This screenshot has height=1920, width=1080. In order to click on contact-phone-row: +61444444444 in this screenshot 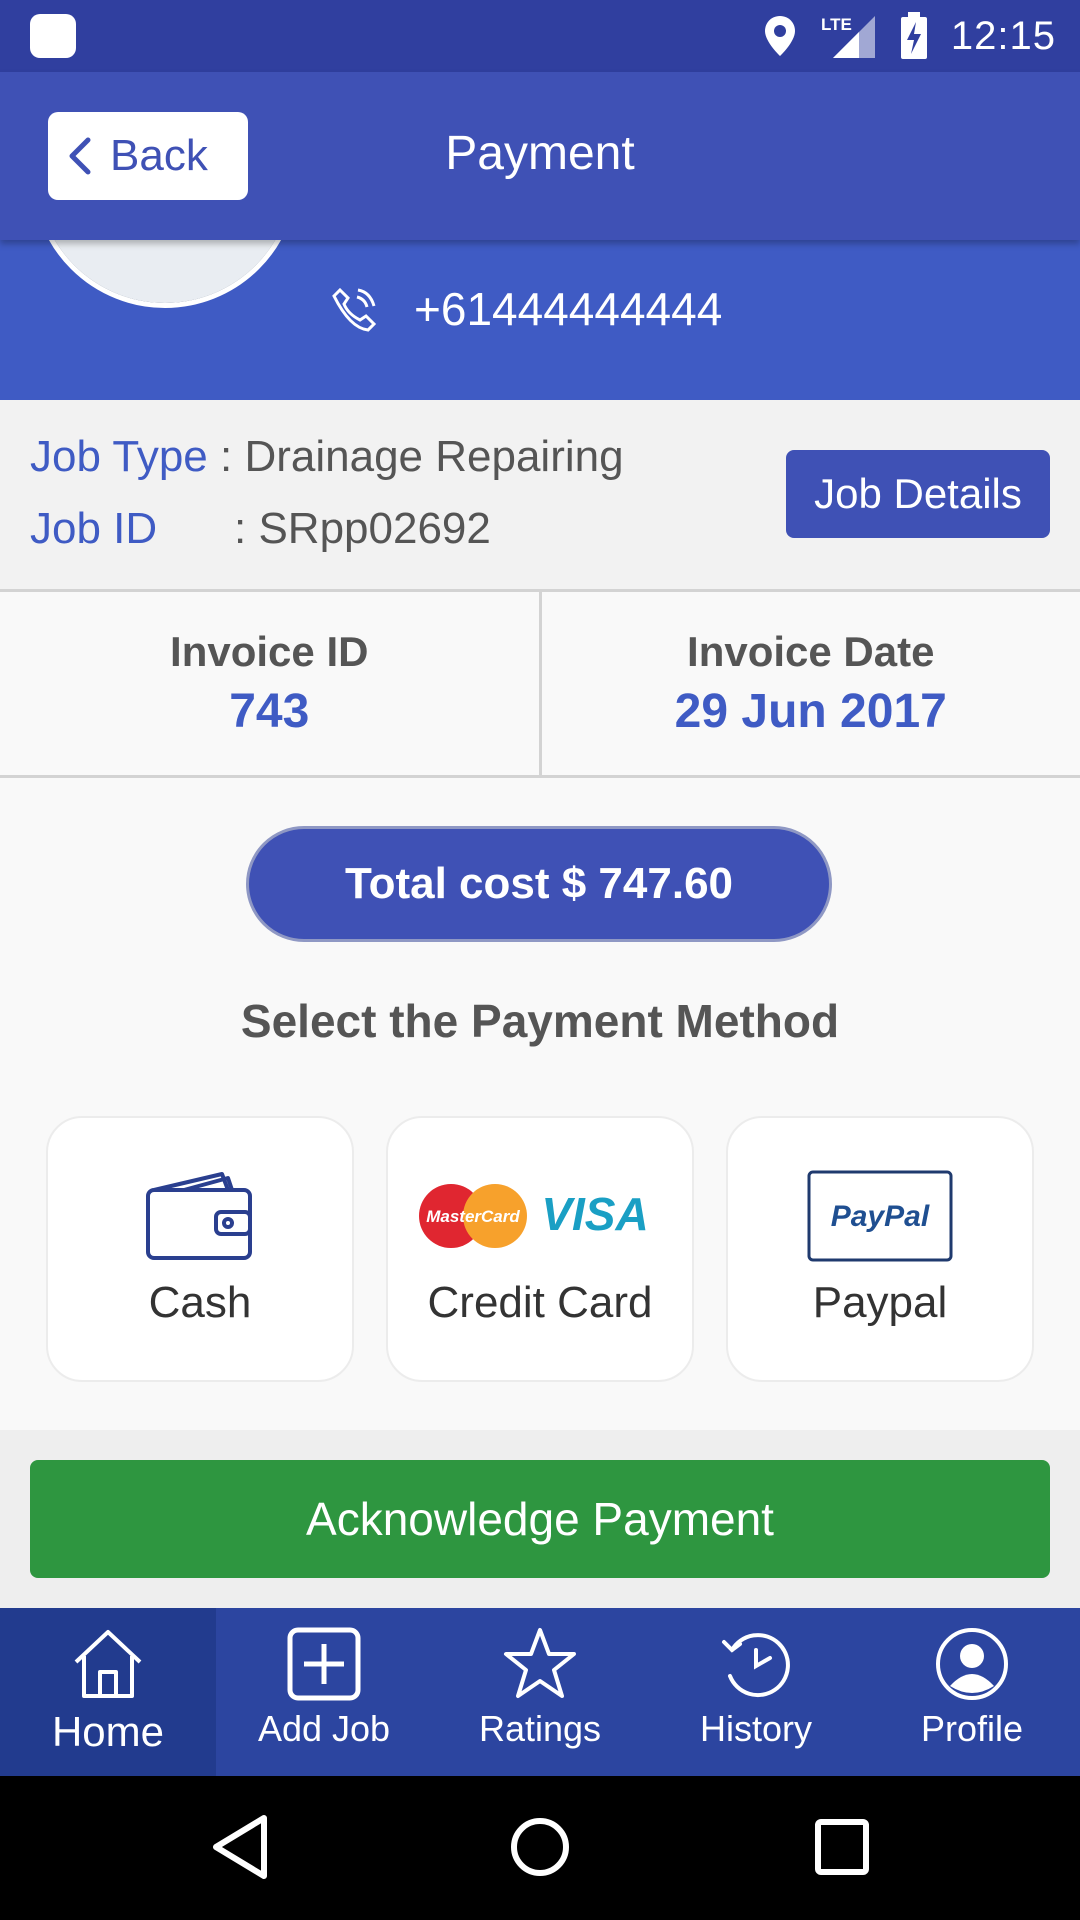, I will do `click(526, 309)`.